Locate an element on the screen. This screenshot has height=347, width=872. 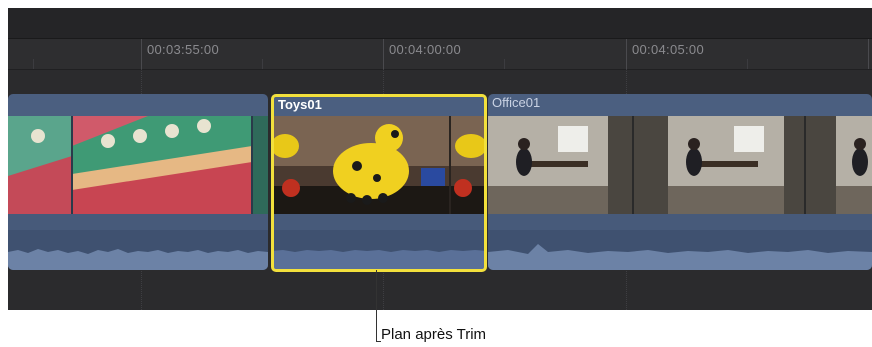
time-ruler: 00:03:55:00 00:04:00:00 00:04:05:00 is located at coordinates (440, 54).